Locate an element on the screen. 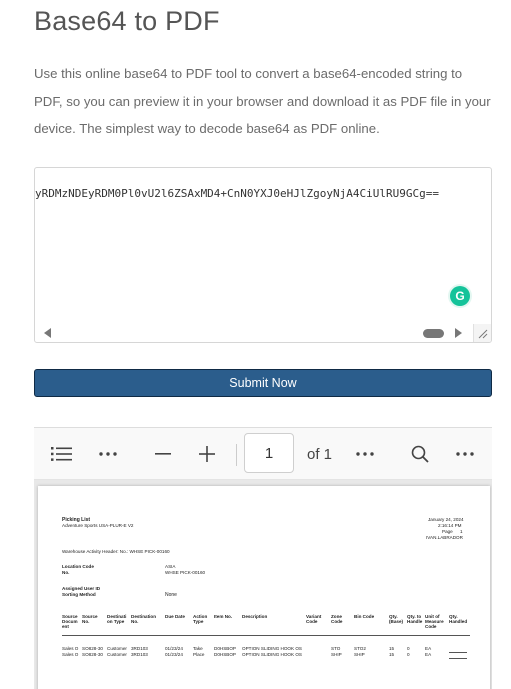 The height and width of the screenshot is (689, 511). doc-column-header: Unit of Measure Code is located at coordinates (434, 621).